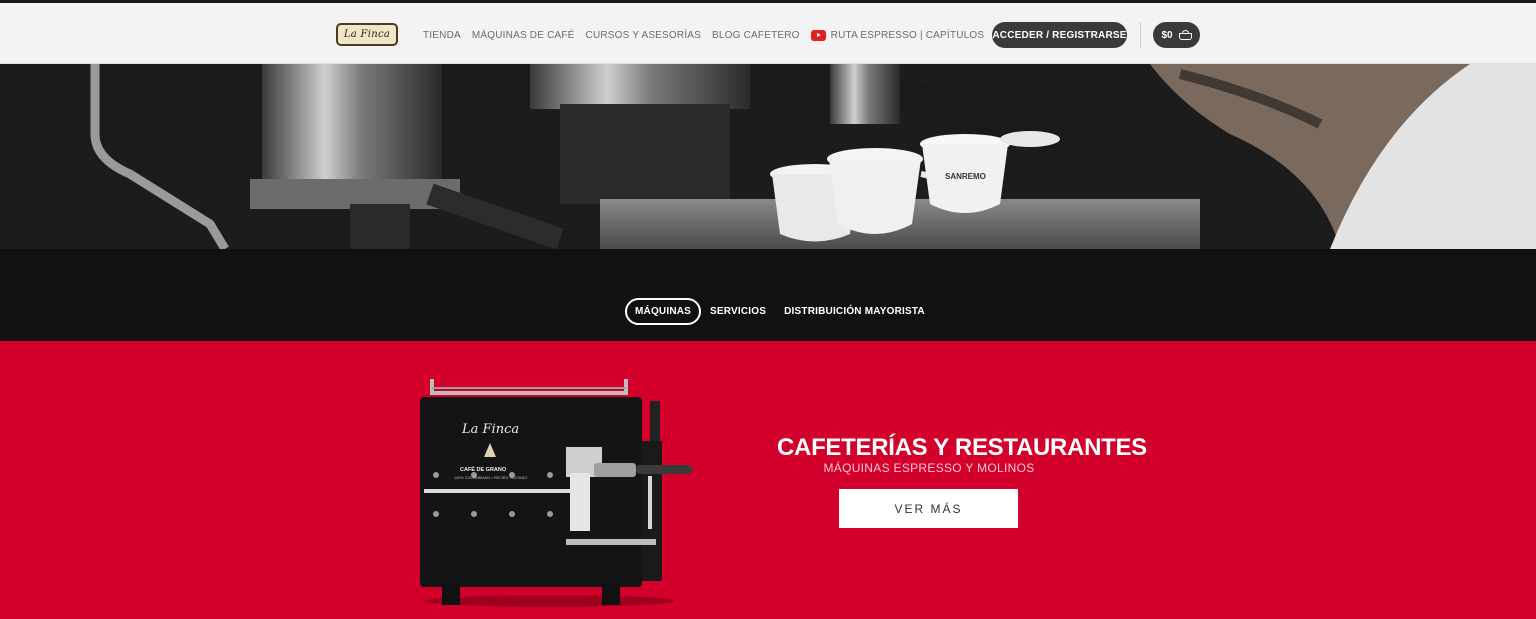 The width and height of the screenshot is (1536, 619). What do you see at coordinates (1185, 35) in the screenshot?
I see `cart-icon` at bounding box center [1185, 35].